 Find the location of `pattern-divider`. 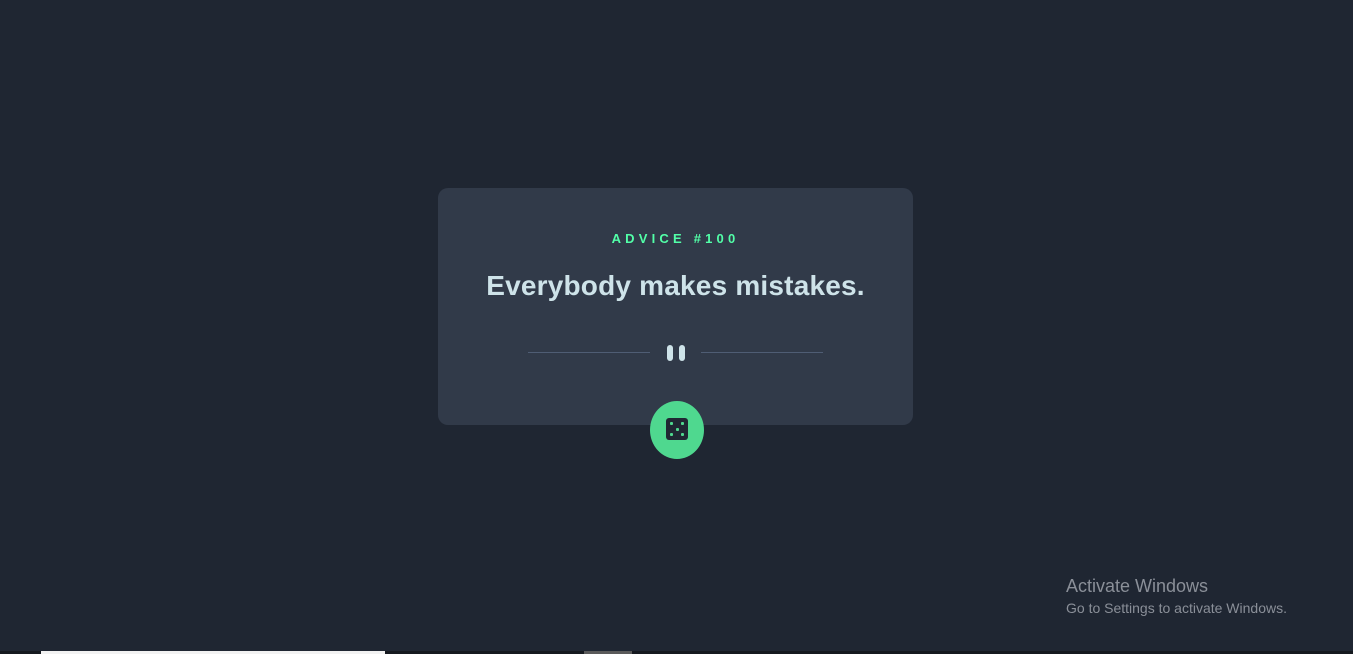

pattern-divider is located at coordinates (675, 353).